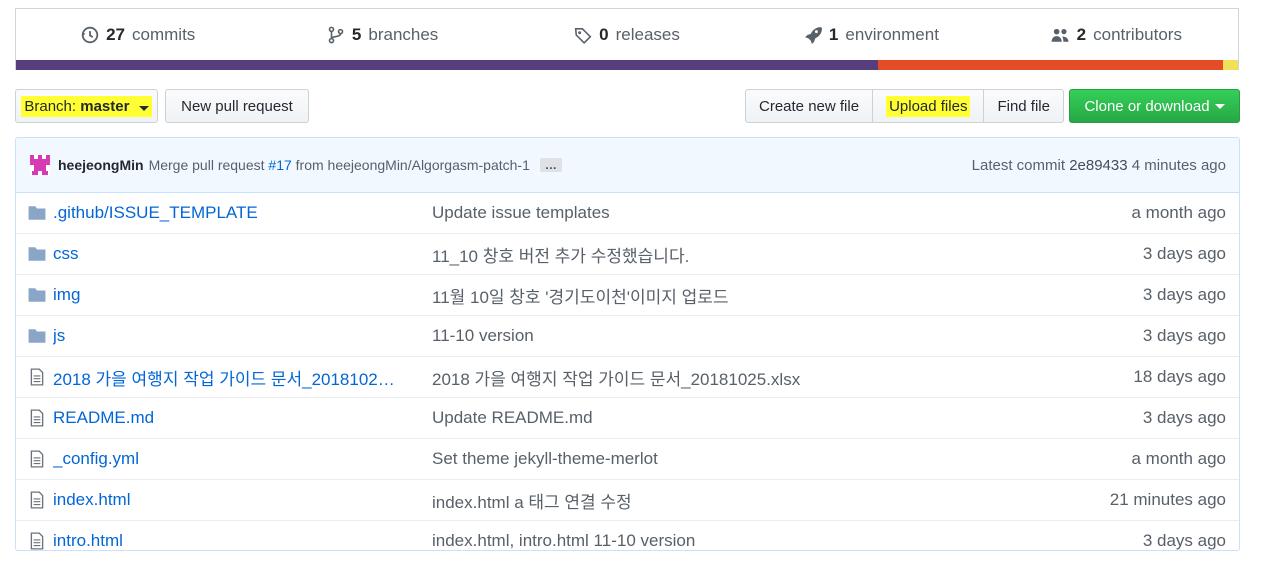 The width and height of the screenshot is (1284, 564). Describe the element at coordinates (237, 106) in the screenshot. I see `new-pull-request-button: New pull request` at that location.